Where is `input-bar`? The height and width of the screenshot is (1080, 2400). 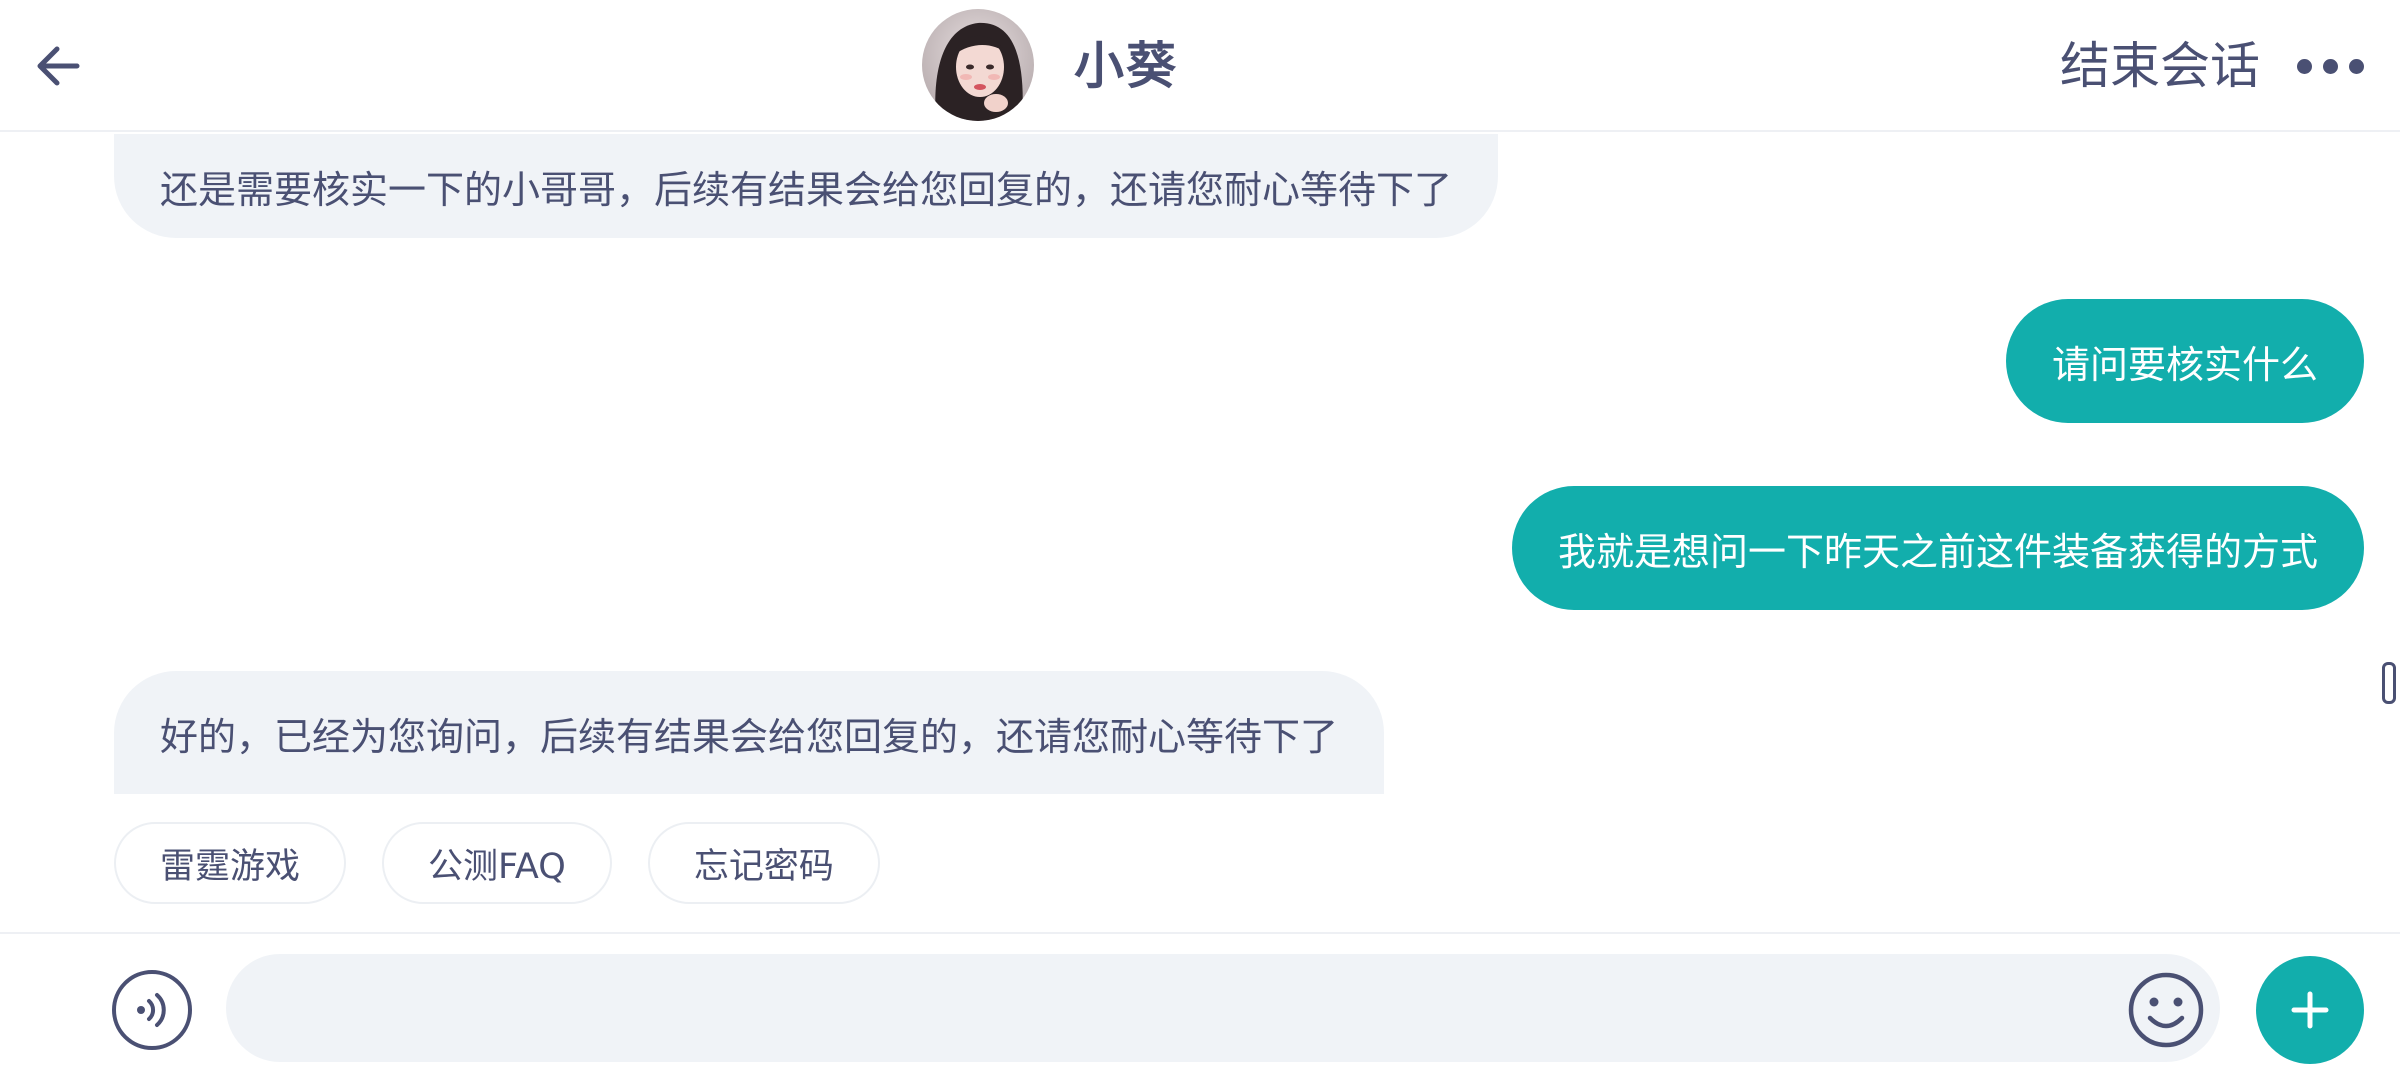 input-bar is located at coordinates (1200, 1006).